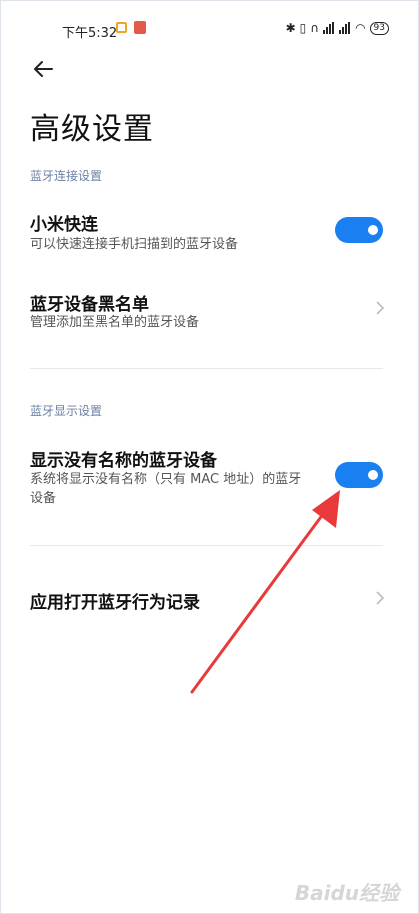 This screenshot has height=914, width=419. What do you see at coordinates (265, 592) in the screenshot?
I see `annotation-arrow` at bounding box center [265, 592].